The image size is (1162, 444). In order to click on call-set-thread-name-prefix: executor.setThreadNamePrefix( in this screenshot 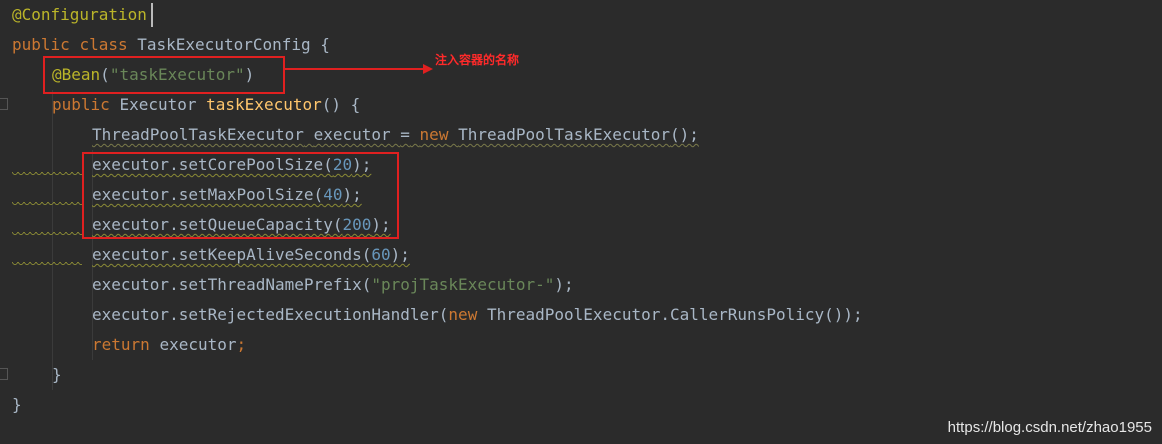, I will do `click(232, 284)`.